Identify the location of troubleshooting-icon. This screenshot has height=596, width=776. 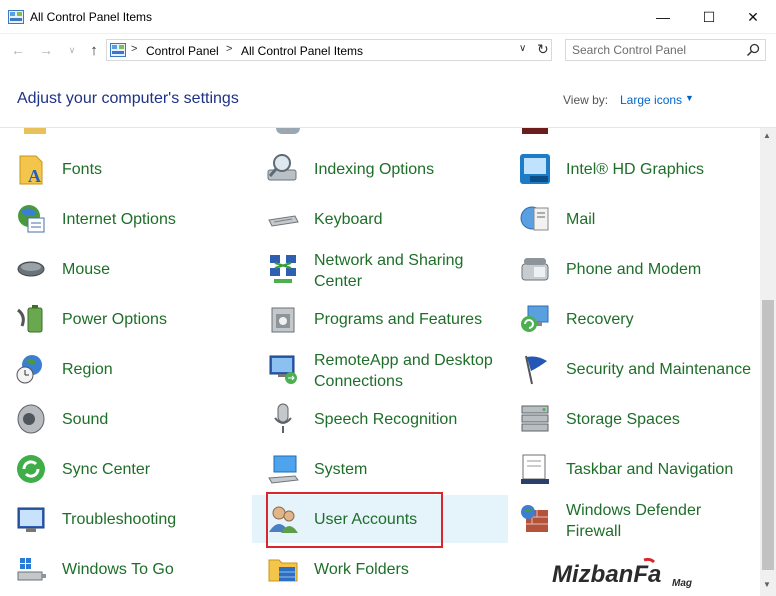
(31, 519).